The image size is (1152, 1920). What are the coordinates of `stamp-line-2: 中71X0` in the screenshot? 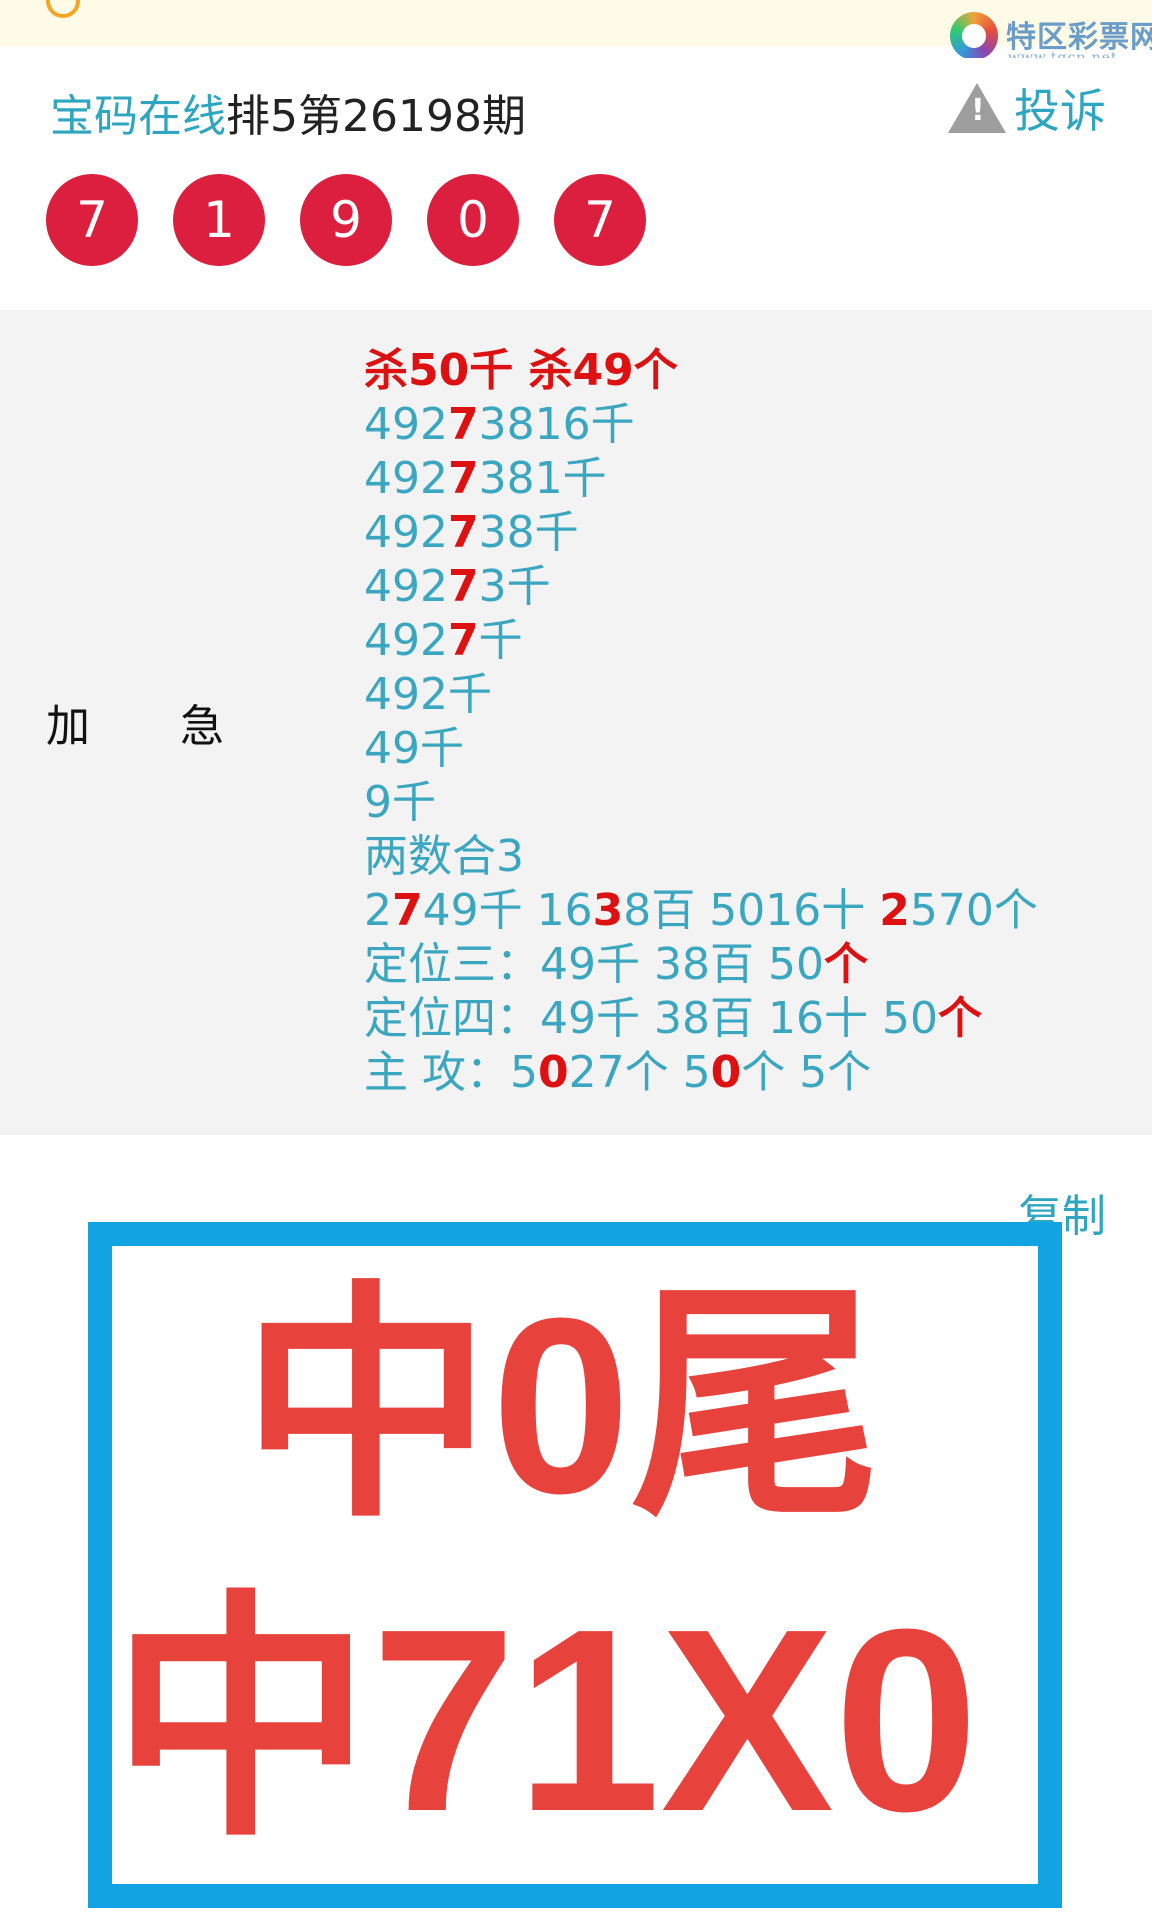 It's located at (545, 1721).